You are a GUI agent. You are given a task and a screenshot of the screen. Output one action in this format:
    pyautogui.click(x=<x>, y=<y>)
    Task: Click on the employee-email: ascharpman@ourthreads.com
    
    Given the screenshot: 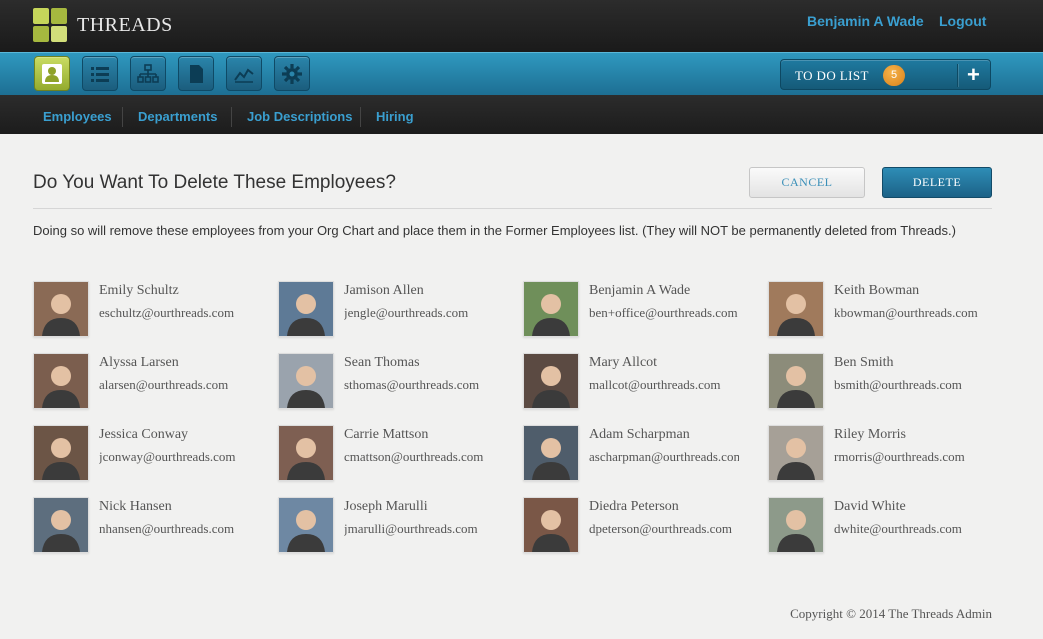 What is the action you would take?
    pyautogui.click(x=664, y=456)
    